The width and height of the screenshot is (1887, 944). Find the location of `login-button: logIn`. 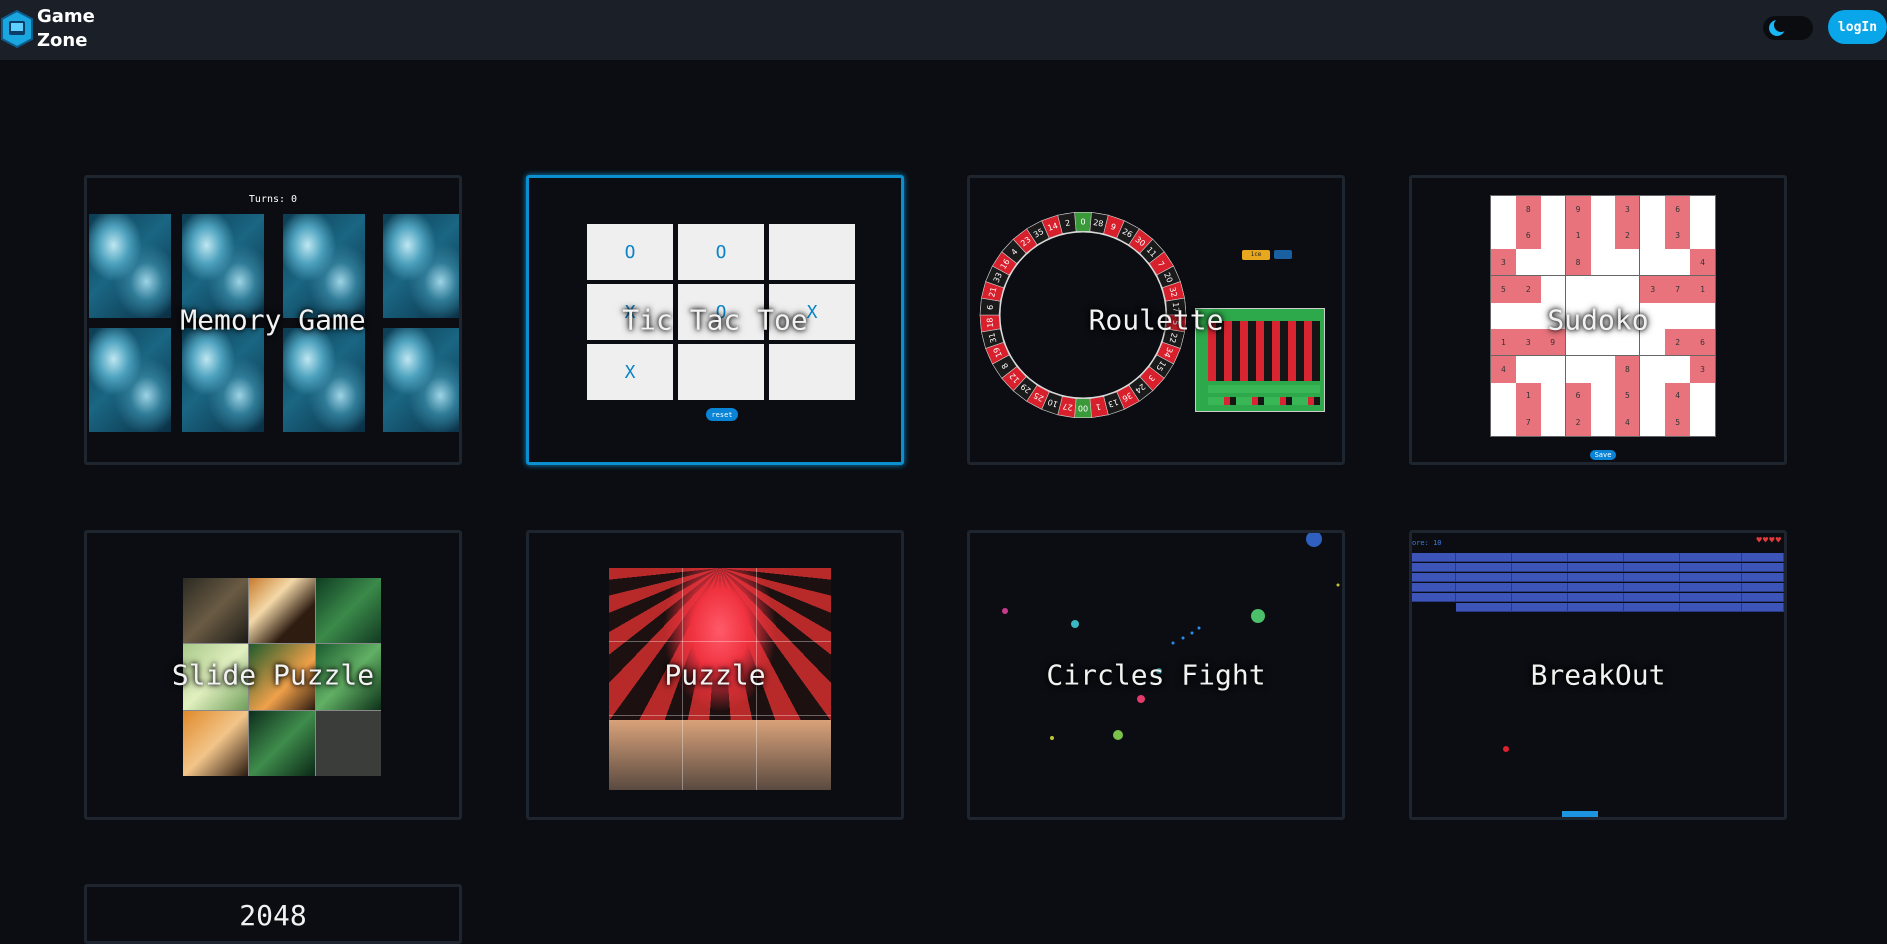

login-button: logIn is located at coordinates (1857, 27).